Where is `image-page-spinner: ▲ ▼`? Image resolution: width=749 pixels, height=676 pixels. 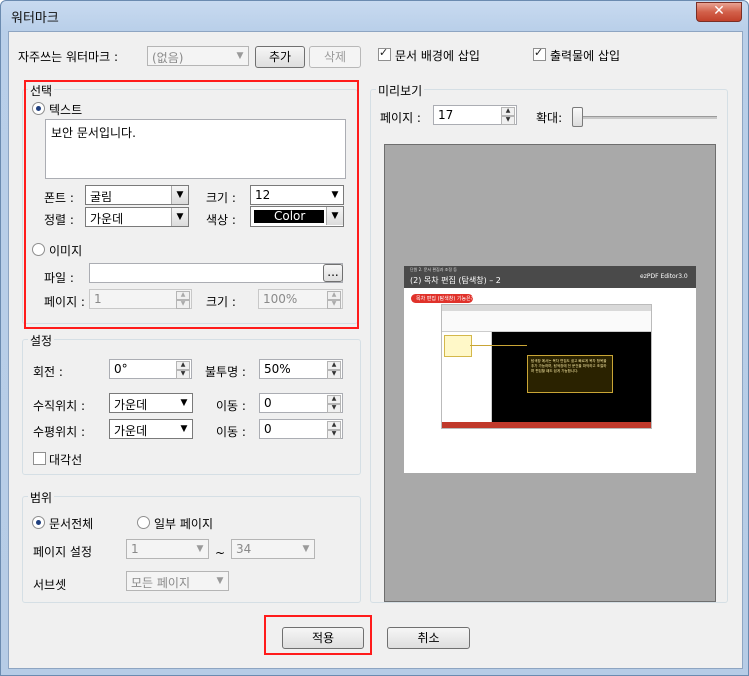 image-page-spinner: ▲ ▼ is located at coordinates (183, 300).